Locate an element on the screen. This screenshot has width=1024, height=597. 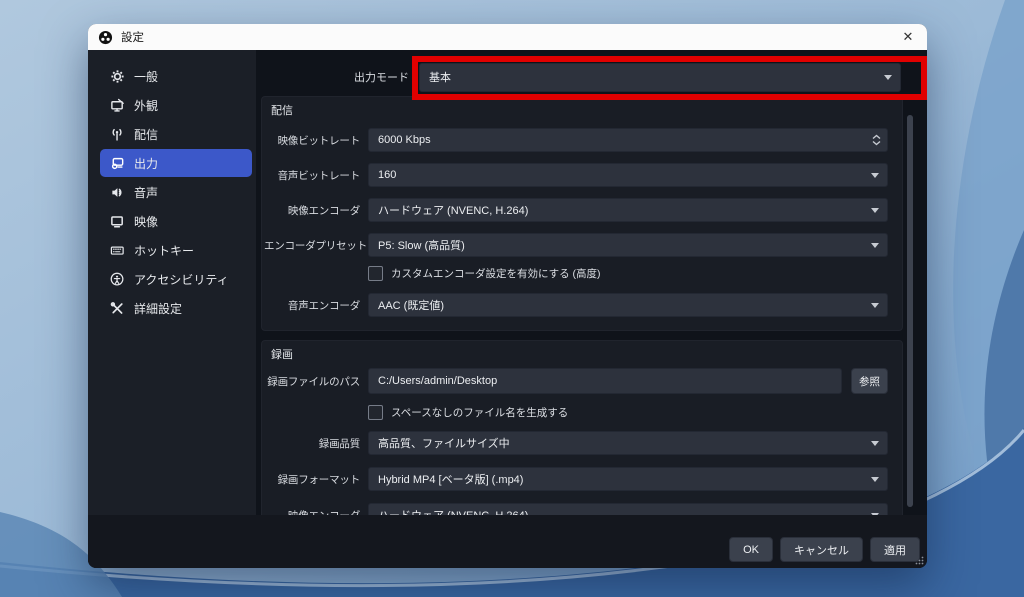
window-title: 設定 is located at coordinates (132, 38).